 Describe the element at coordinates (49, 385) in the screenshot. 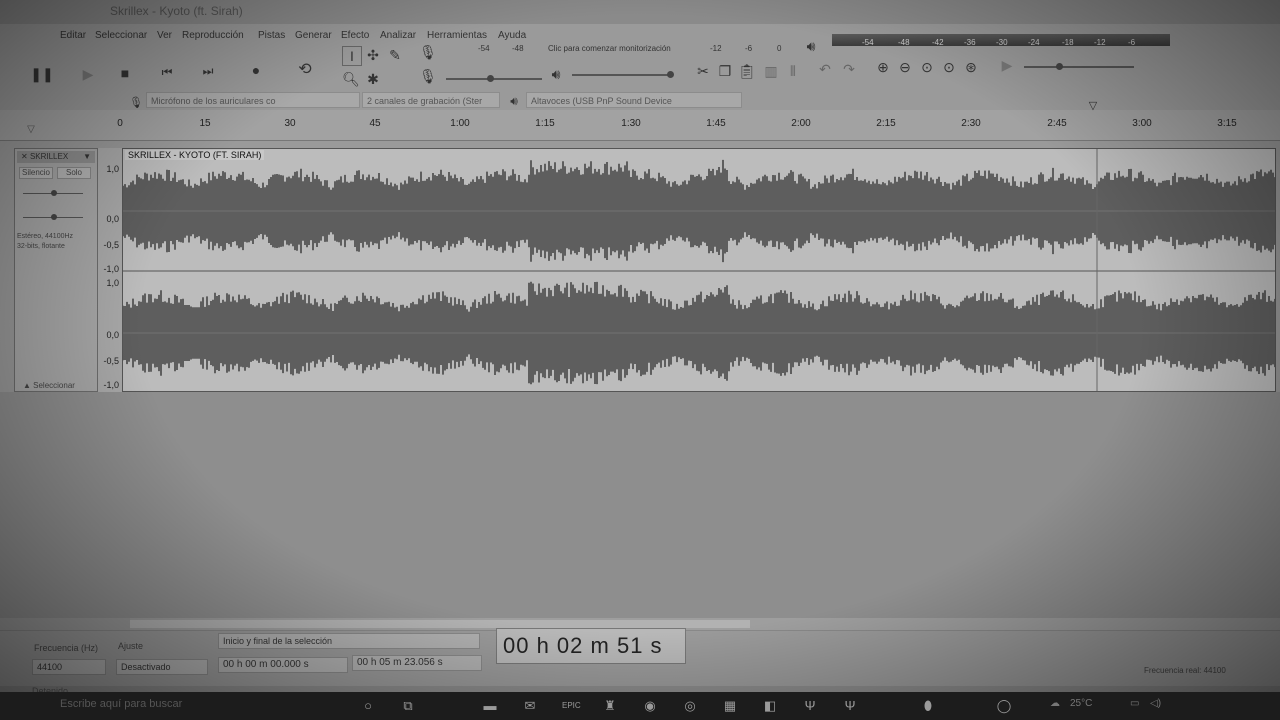

I see `track-select-button: ▲ Seleccionar` at that location.